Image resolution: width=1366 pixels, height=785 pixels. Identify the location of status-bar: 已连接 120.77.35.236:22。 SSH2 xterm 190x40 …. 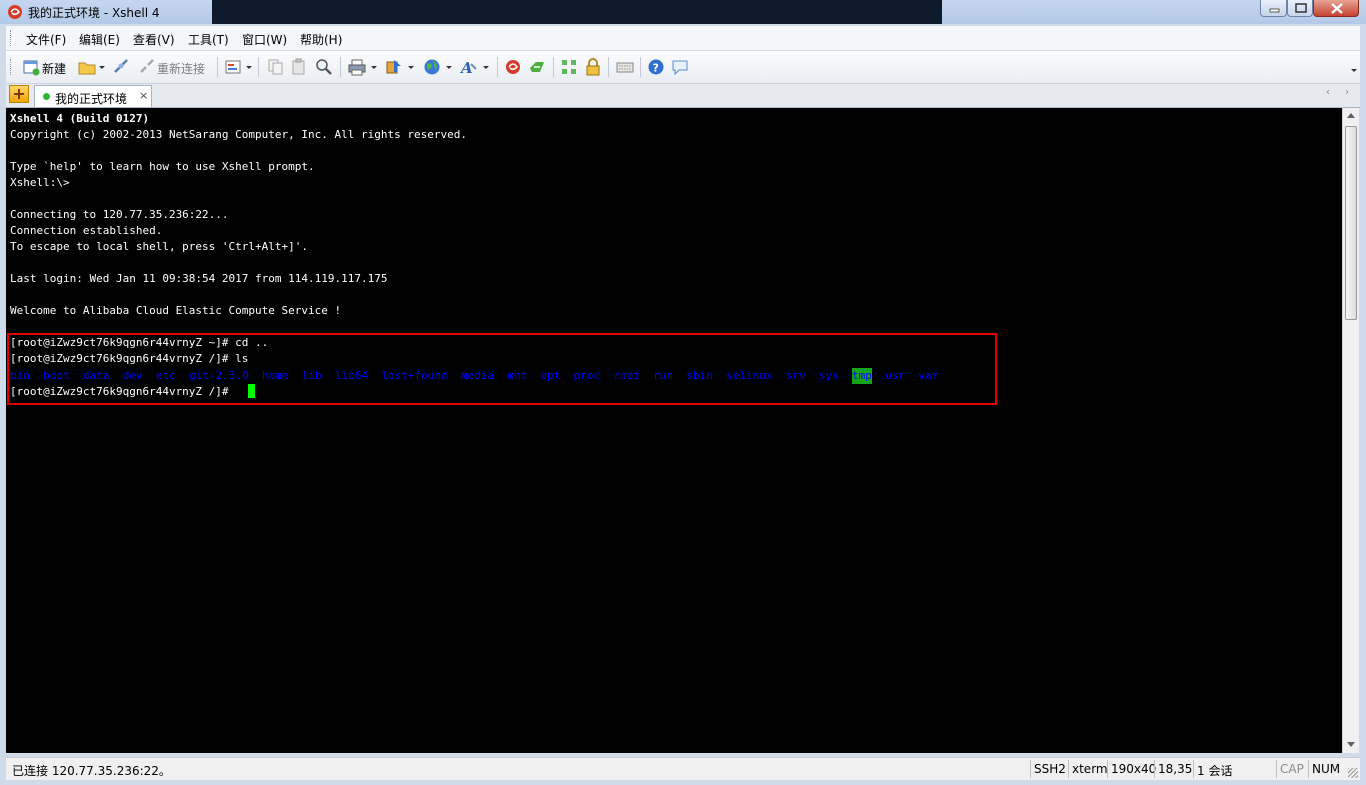
(683, 768).